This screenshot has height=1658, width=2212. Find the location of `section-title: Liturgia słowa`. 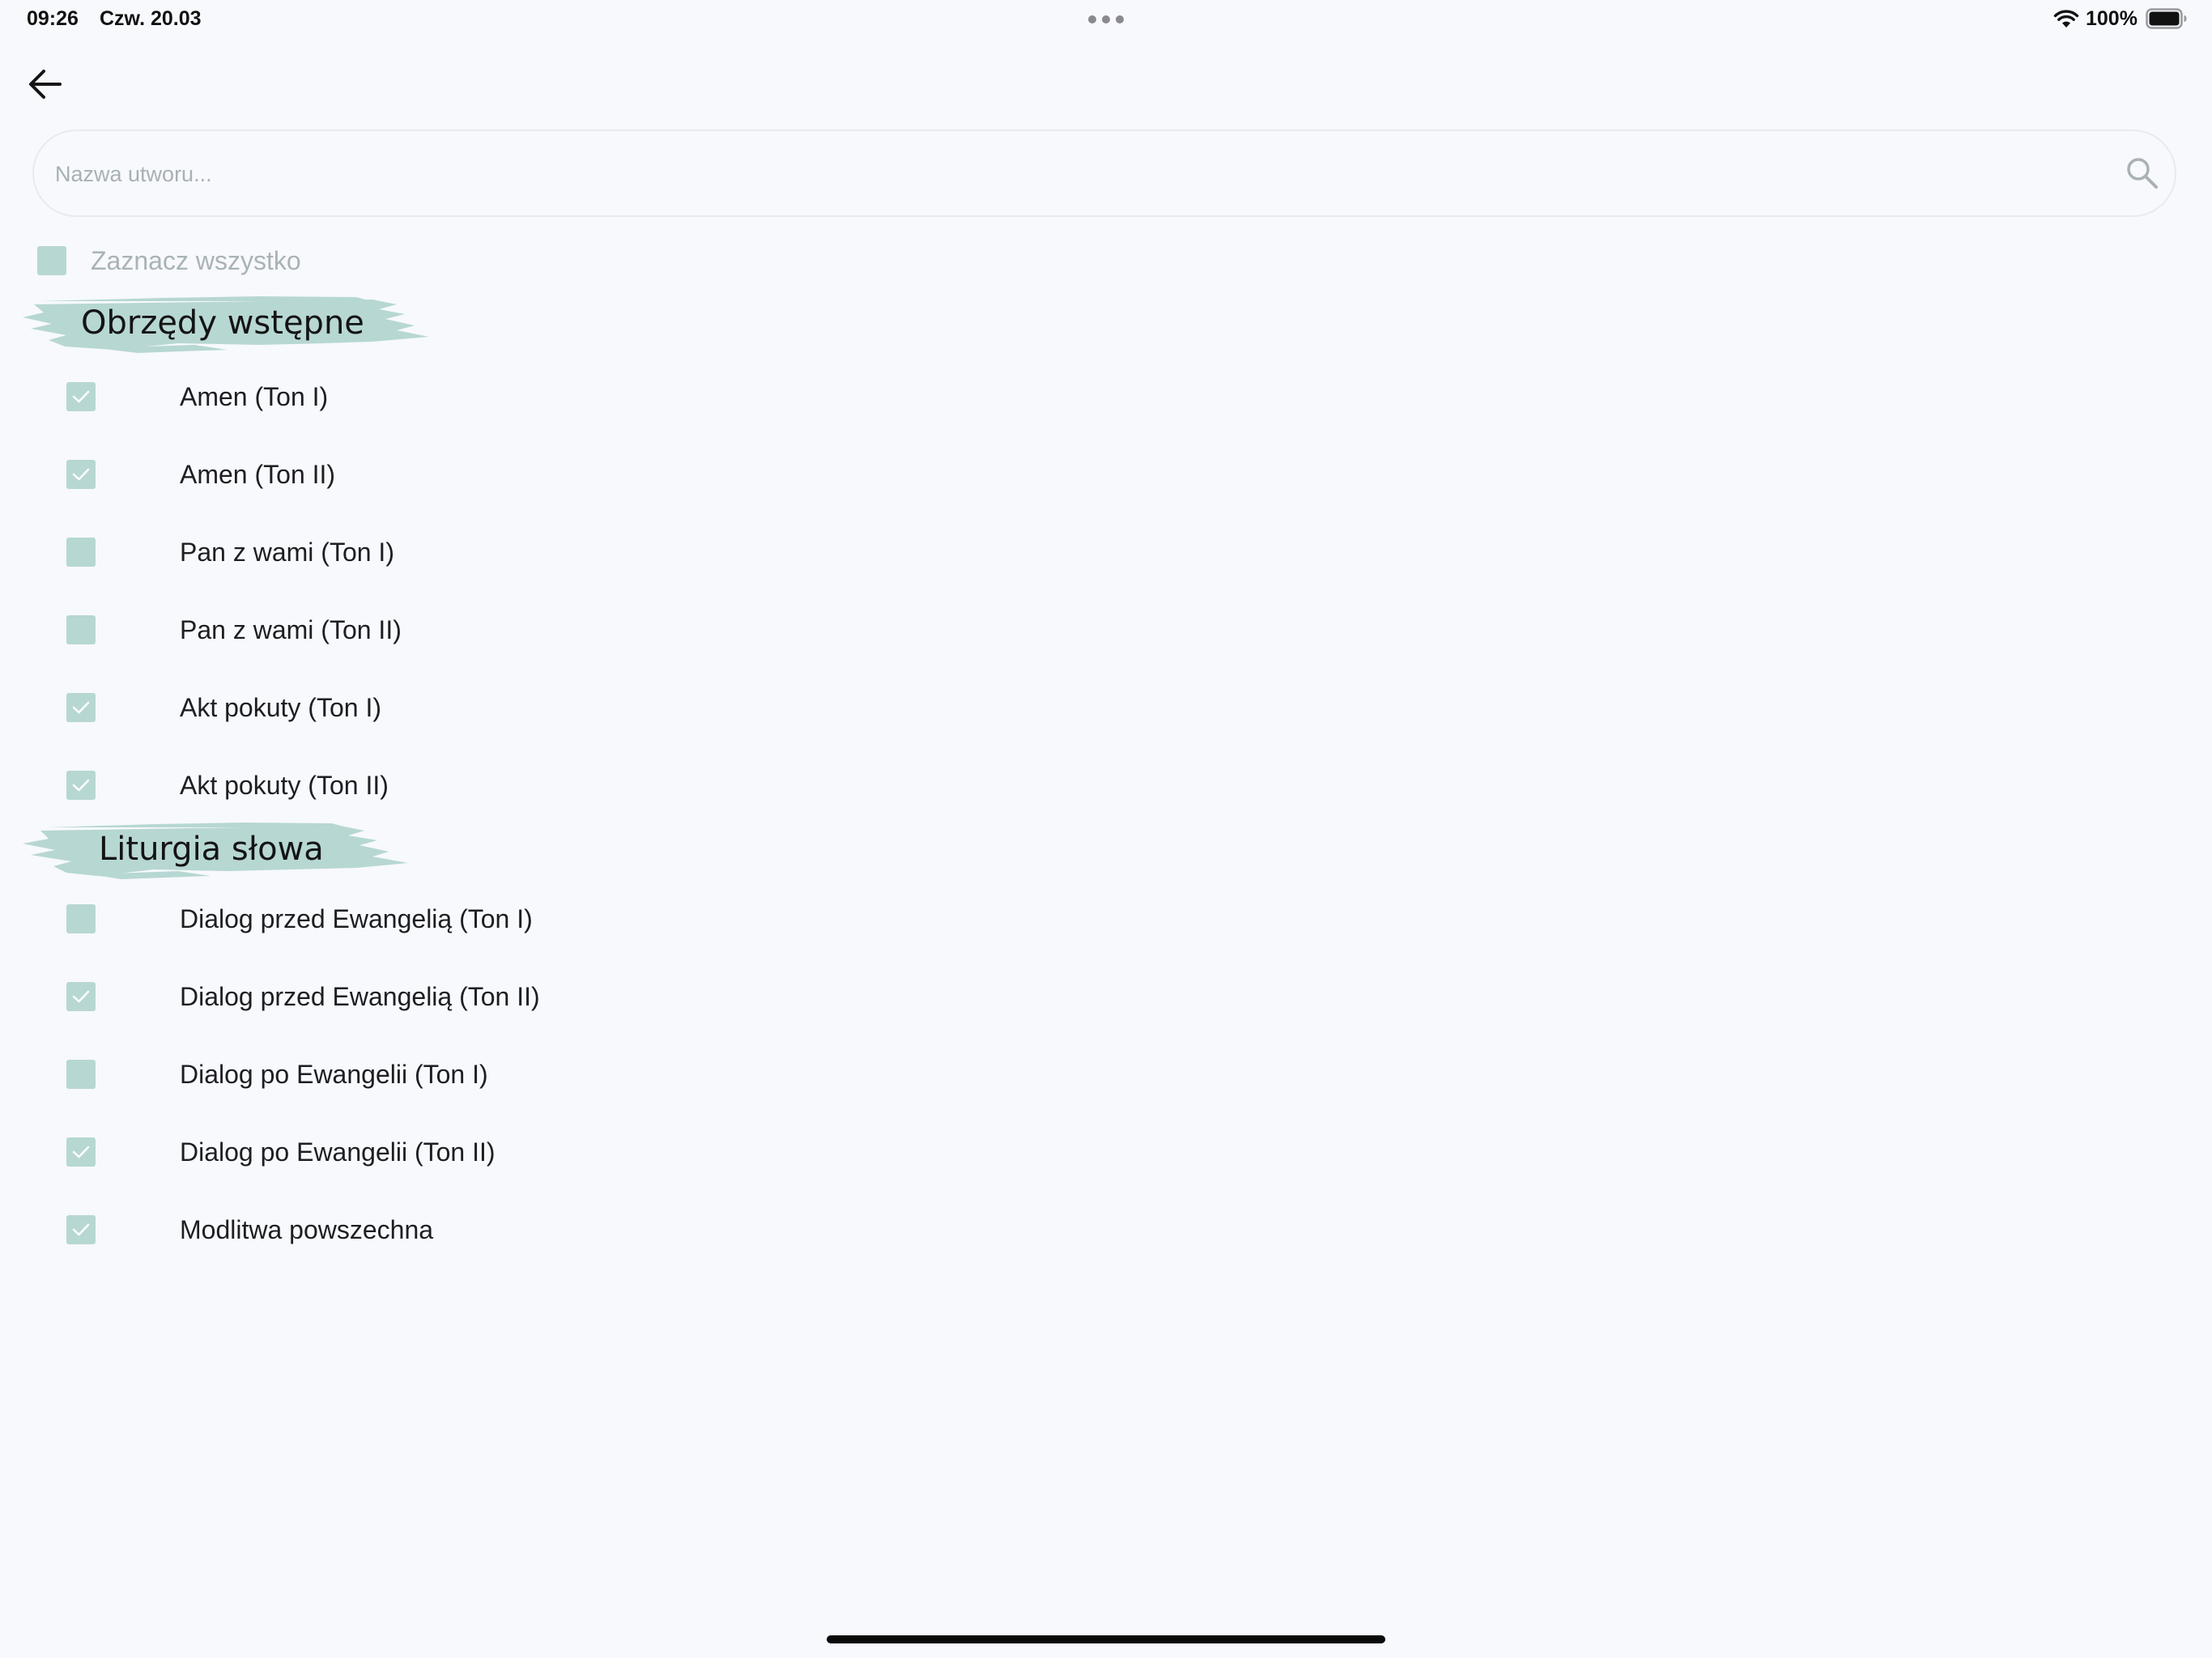

section-title: Liturgia słowa is located at coordinates (211, 849).